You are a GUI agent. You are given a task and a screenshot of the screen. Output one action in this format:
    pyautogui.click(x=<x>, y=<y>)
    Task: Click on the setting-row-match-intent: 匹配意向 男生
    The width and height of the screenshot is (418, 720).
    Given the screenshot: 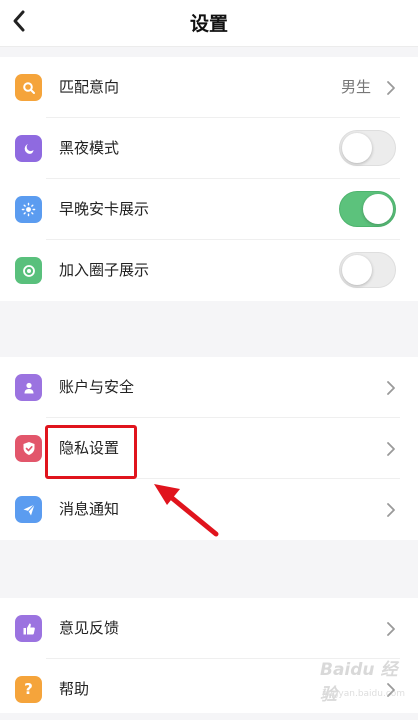 What is the action you would take?
    pyautogui.click(x=209, y=87)
    